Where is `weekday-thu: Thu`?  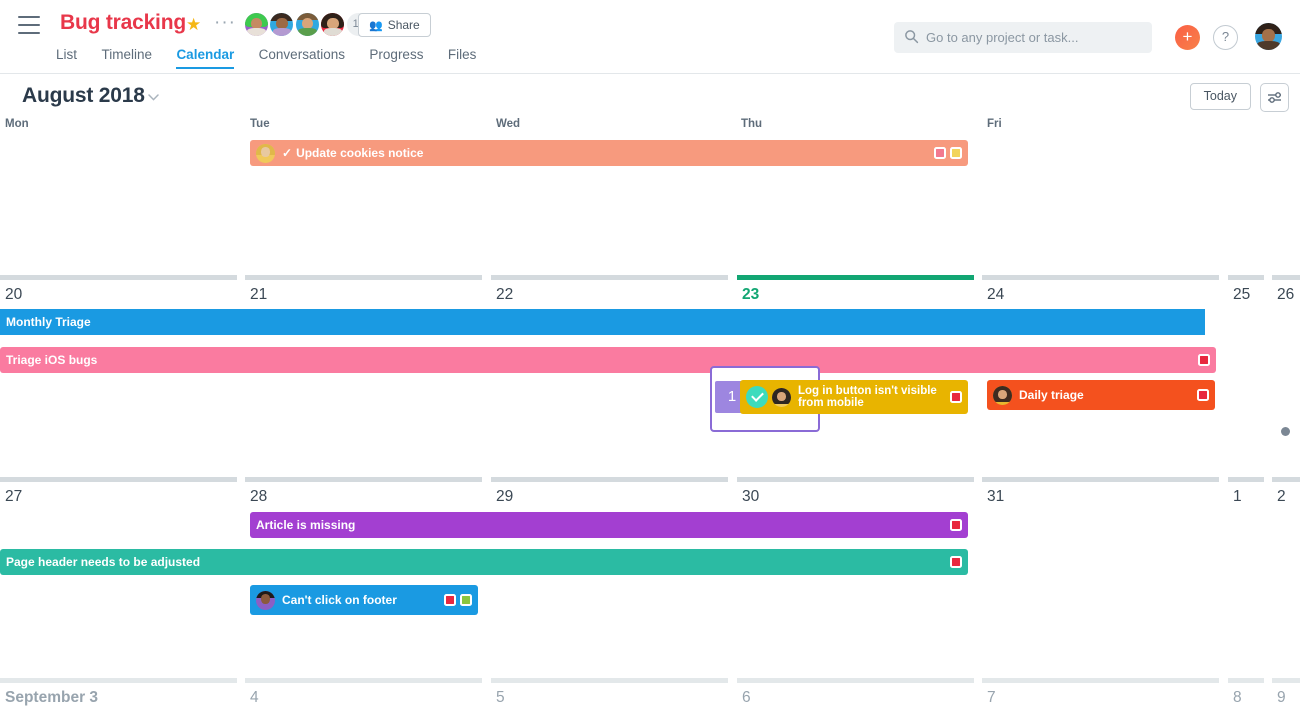 weekday-thu: Thu is located at coordinates (752, 124).